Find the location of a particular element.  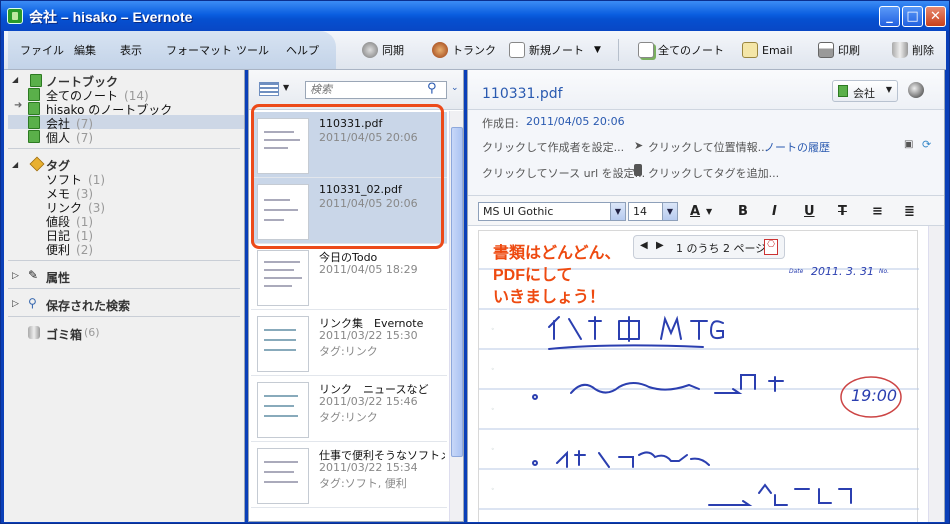

scrollbar-thumb is located at coordinates (457, 292).